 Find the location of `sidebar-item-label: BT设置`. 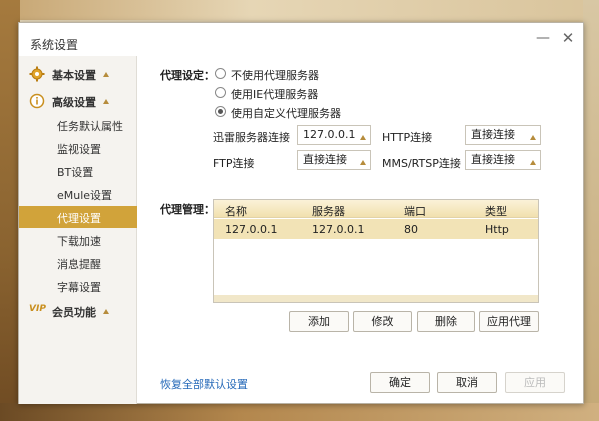

sidebar-item-label: BT设置 is located at coordinates (75, 172).